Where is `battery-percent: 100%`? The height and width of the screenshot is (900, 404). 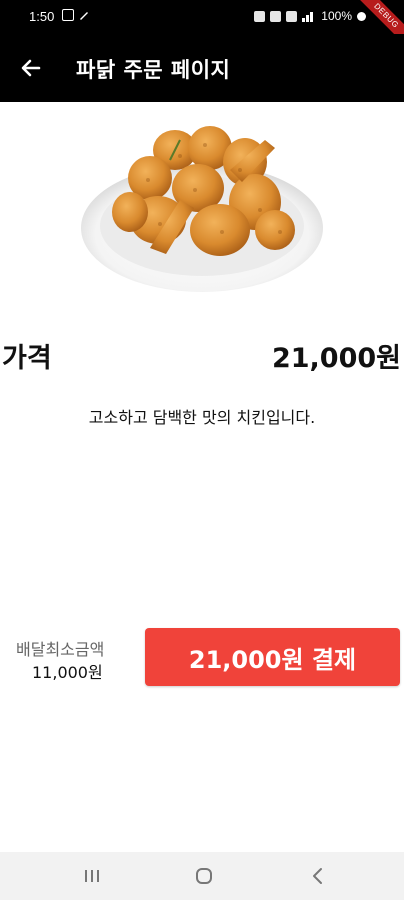 battery-percent: 100% is located at coordinates (336, 16).